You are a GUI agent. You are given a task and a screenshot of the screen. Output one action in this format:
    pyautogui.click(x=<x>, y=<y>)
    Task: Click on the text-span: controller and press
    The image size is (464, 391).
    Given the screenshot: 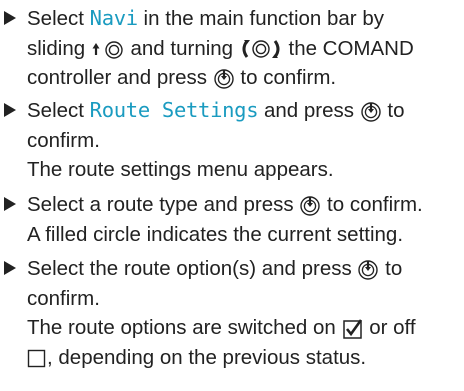 What is the action you would take?
    pyautogui.click(x=120, y=77)
    